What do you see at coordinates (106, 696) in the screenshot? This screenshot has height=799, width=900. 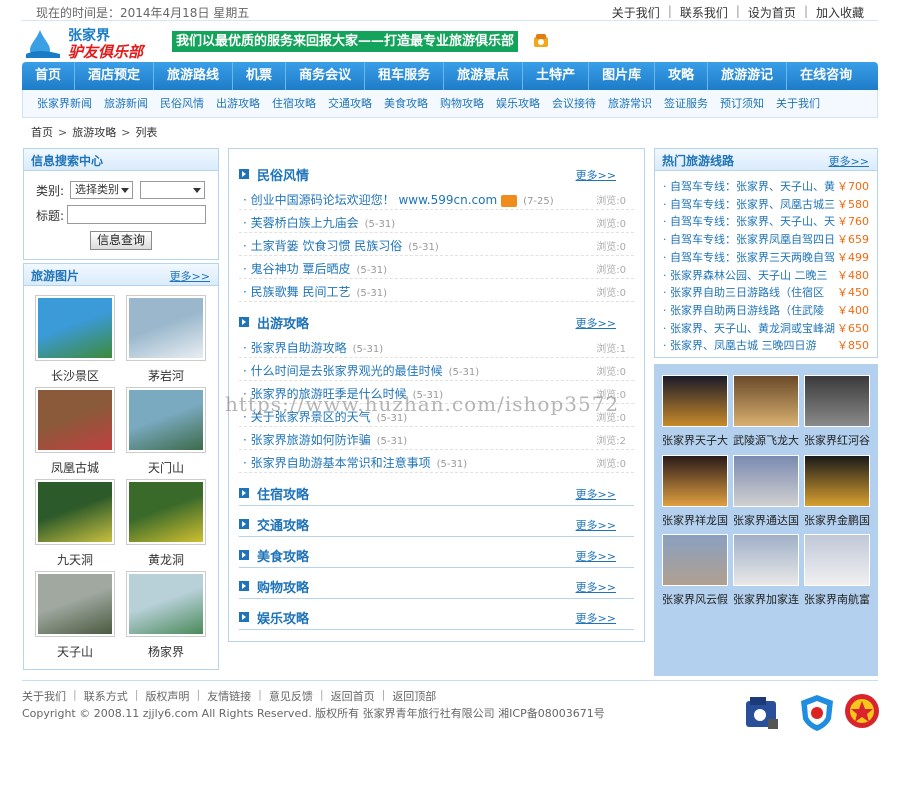 I see `footer-link: 联系方式` at bounding box center [106, 696].